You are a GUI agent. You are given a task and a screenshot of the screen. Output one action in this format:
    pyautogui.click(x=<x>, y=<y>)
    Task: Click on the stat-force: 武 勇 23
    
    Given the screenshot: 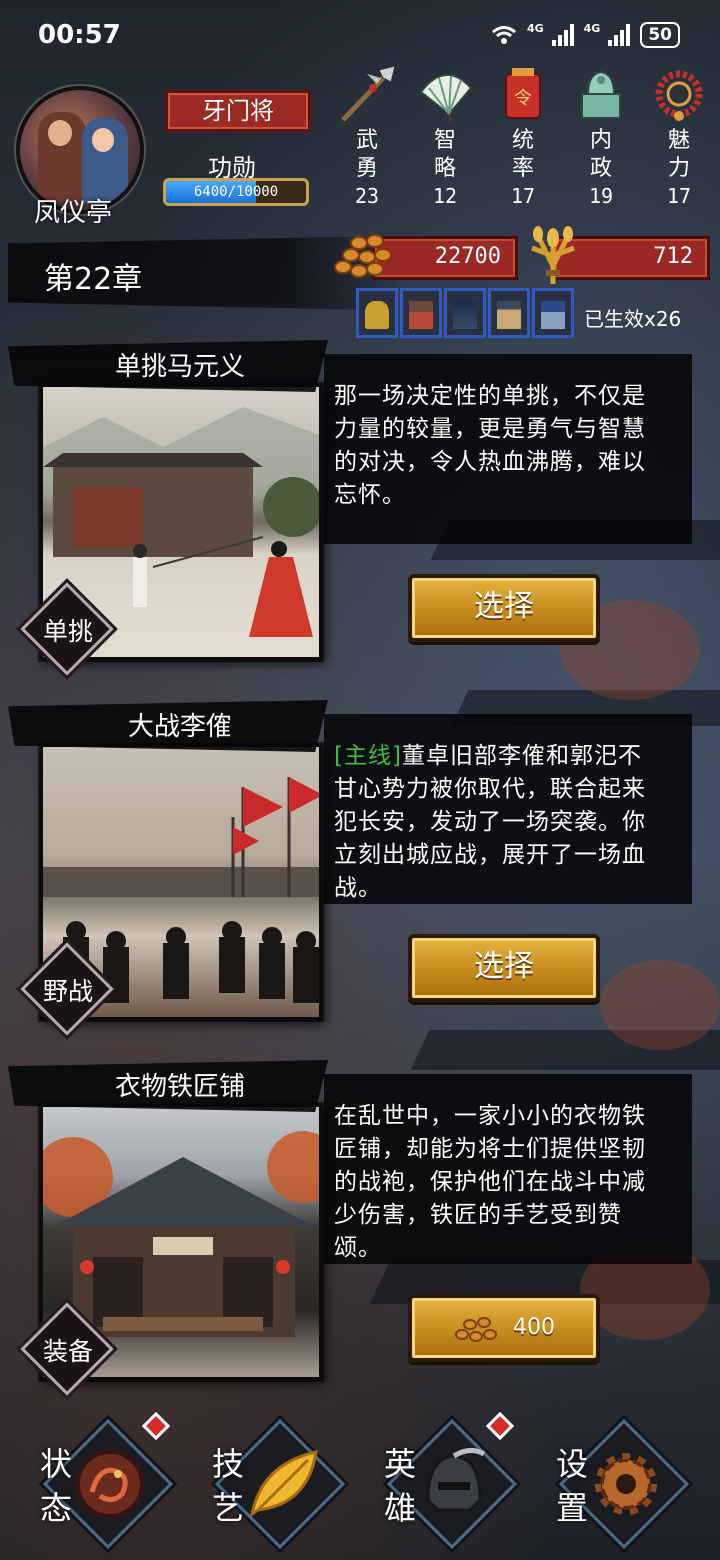 What is the action you would take?
    pyautogui.click(x=367, y=145)
    